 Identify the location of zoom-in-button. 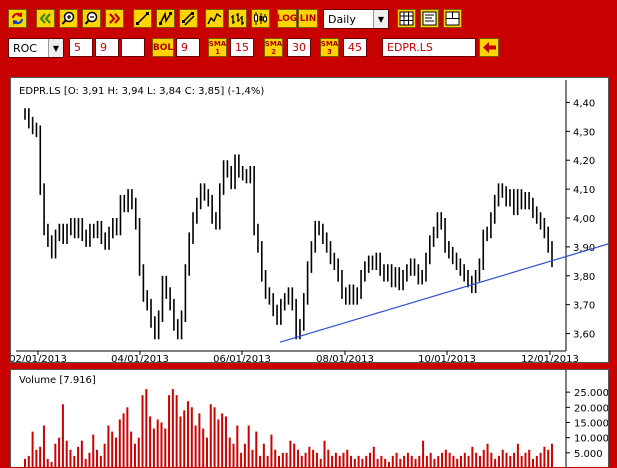
(68, 18).